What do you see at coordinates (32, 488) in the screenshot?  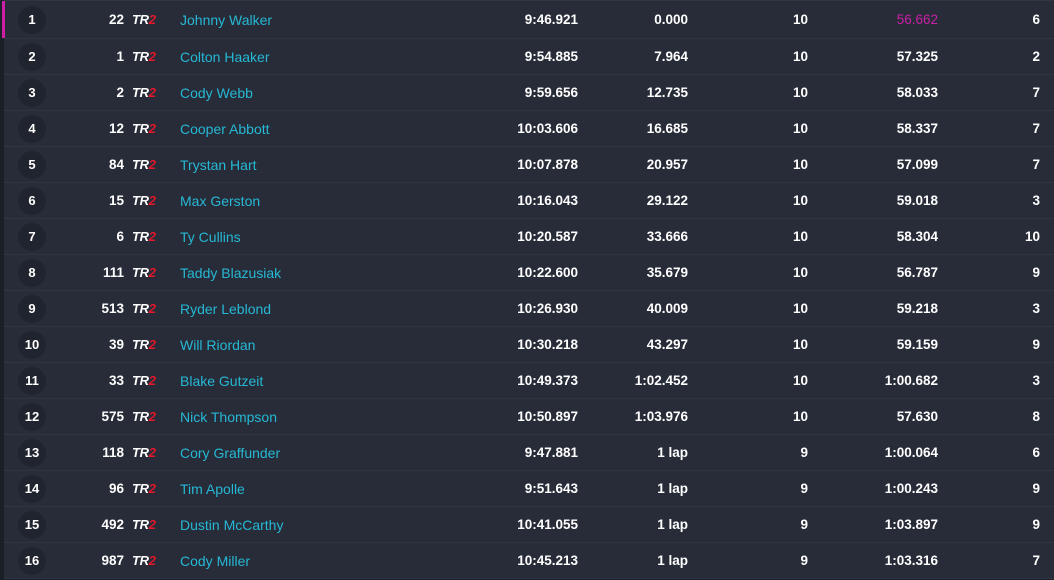 I see `position-badge: 14` at bounding box center [32, 488].